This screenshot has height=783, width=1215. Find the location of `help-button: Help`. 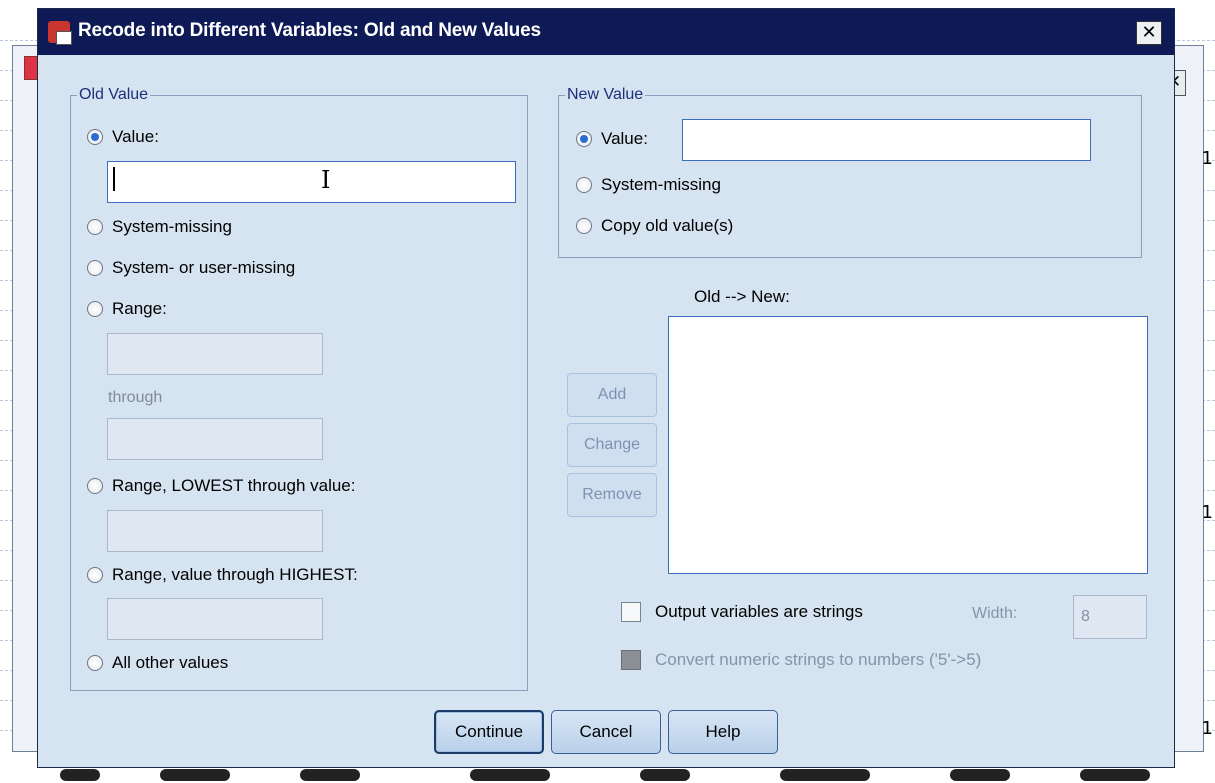

help-button: Help is located at coordinates (723, 732).